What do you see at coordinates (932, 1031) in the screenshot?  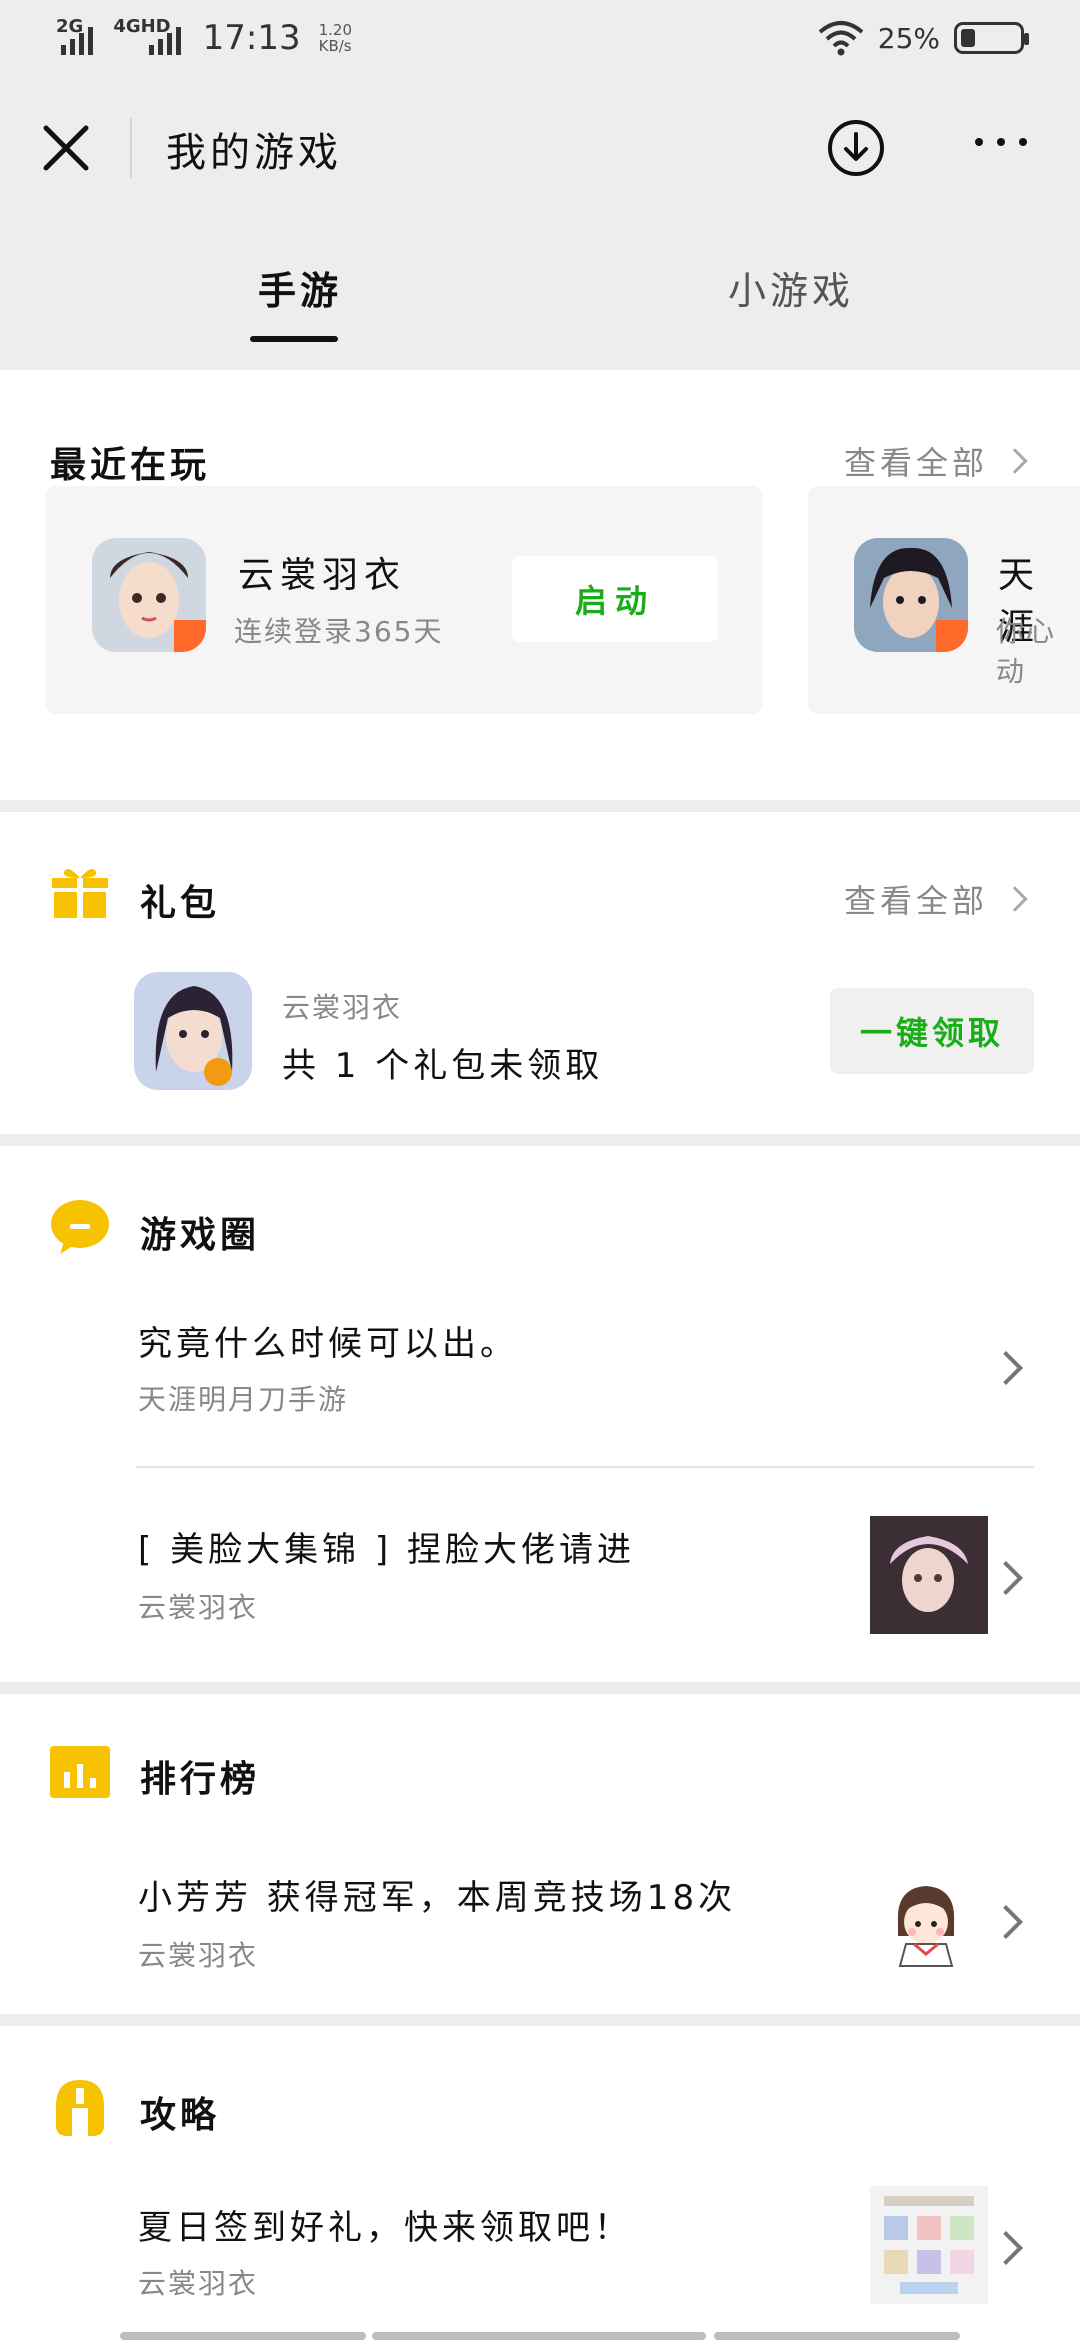 I see `claim-all-button: 一键领取` at bounding box center [932, 1031].